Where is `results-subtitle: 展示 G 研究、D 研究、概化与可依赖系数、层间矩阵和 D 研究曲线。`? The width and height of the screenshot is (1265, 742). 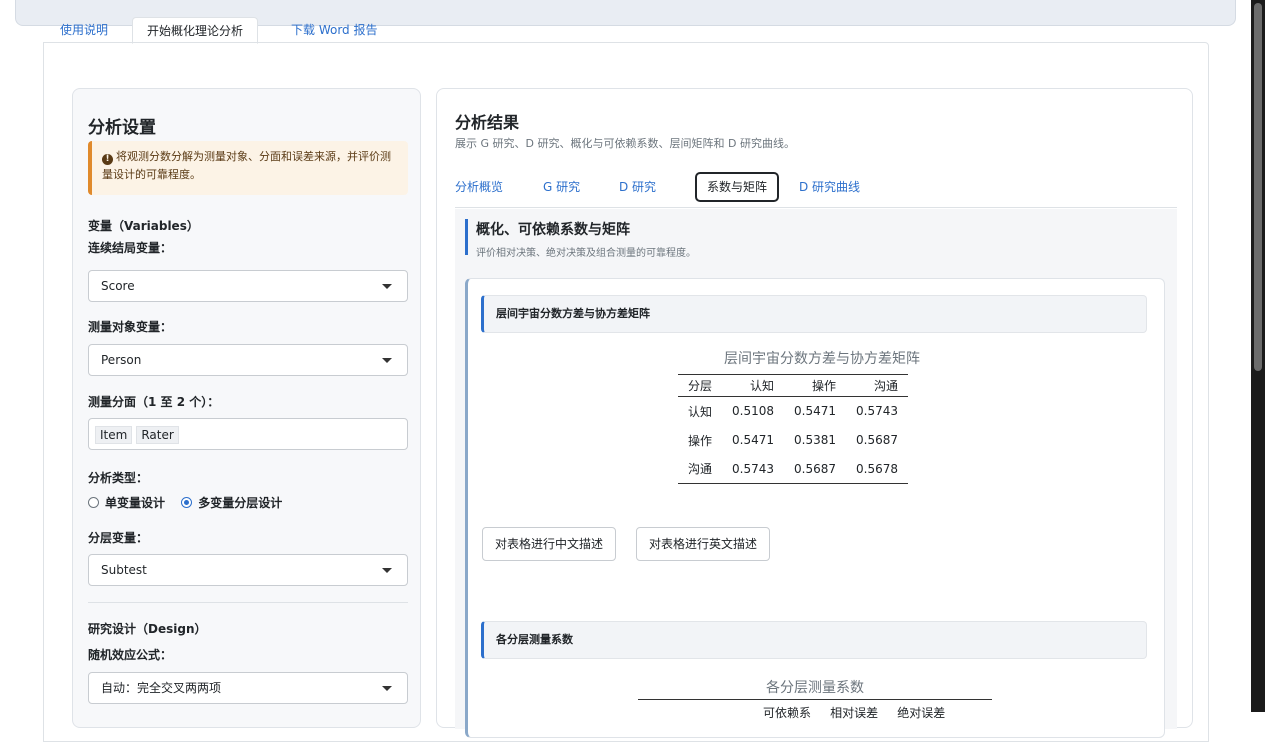
results-subtitle: 展示 G 研究、D 研究、概化与可依赖系数、层间矩阵和 D 研究曲线。 is located at coordinates (625, 143).